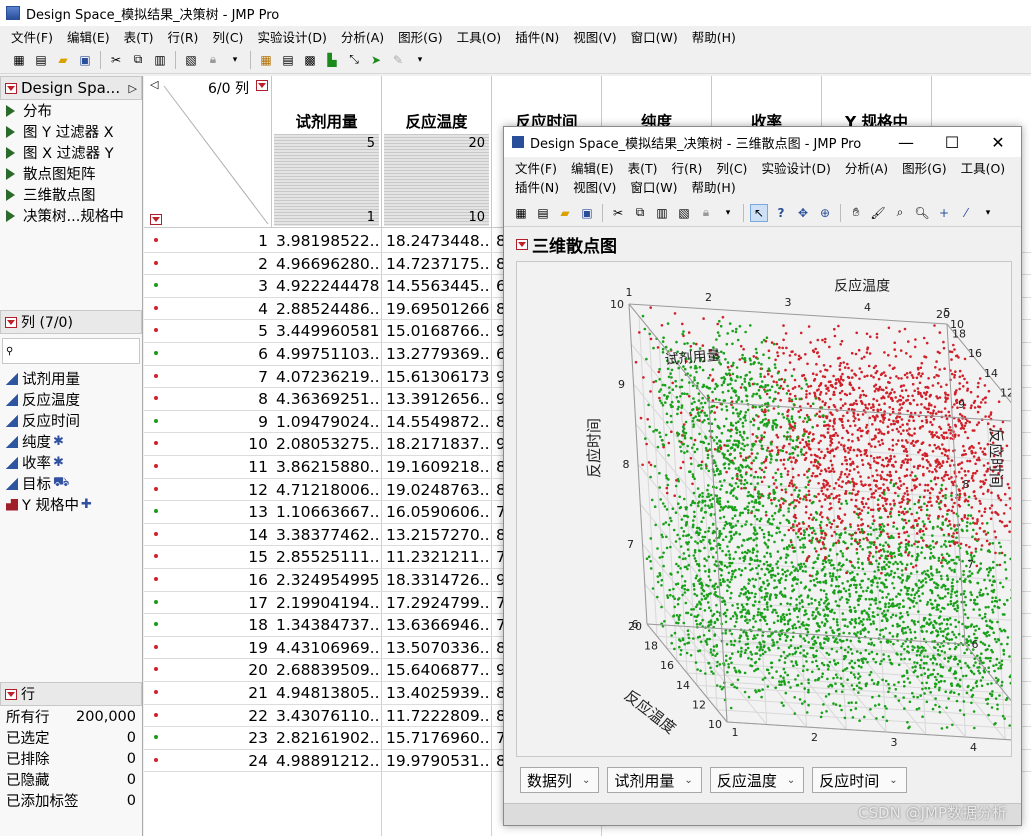  Describe the element at coordinates (71, 322) in the screenshot. I see `columns-panel-header: 列 (7/0)` at that location.